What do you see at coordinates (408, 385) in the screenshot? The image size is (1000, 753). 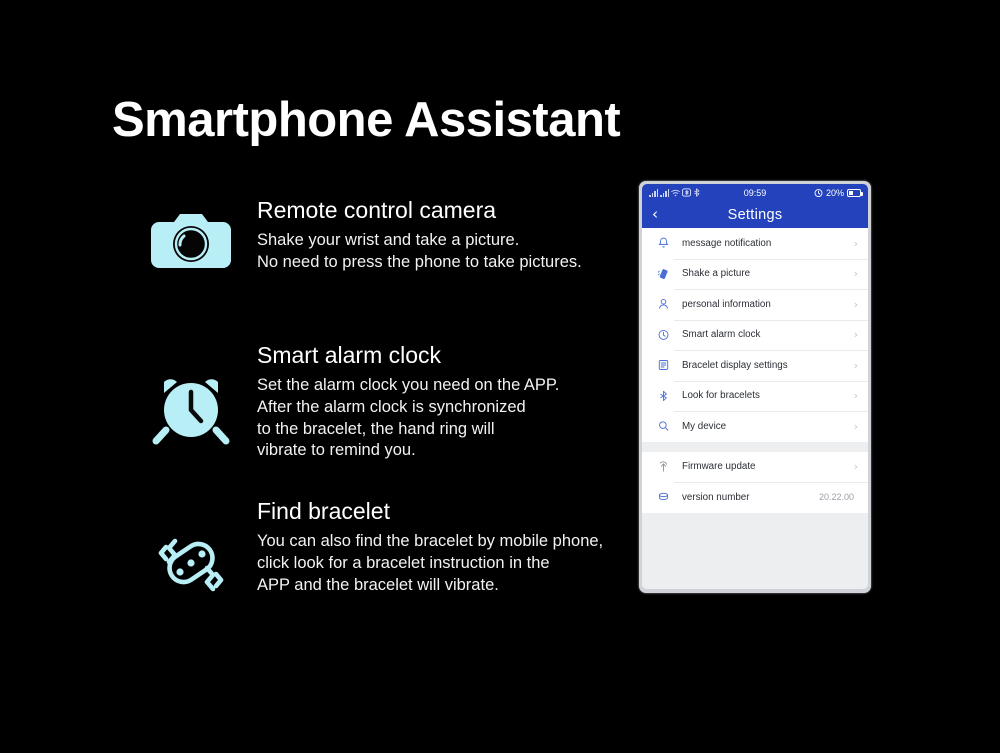 I see `feature-line: Set the alarm clock you need on the APP.` at bounding box center [408, 385].